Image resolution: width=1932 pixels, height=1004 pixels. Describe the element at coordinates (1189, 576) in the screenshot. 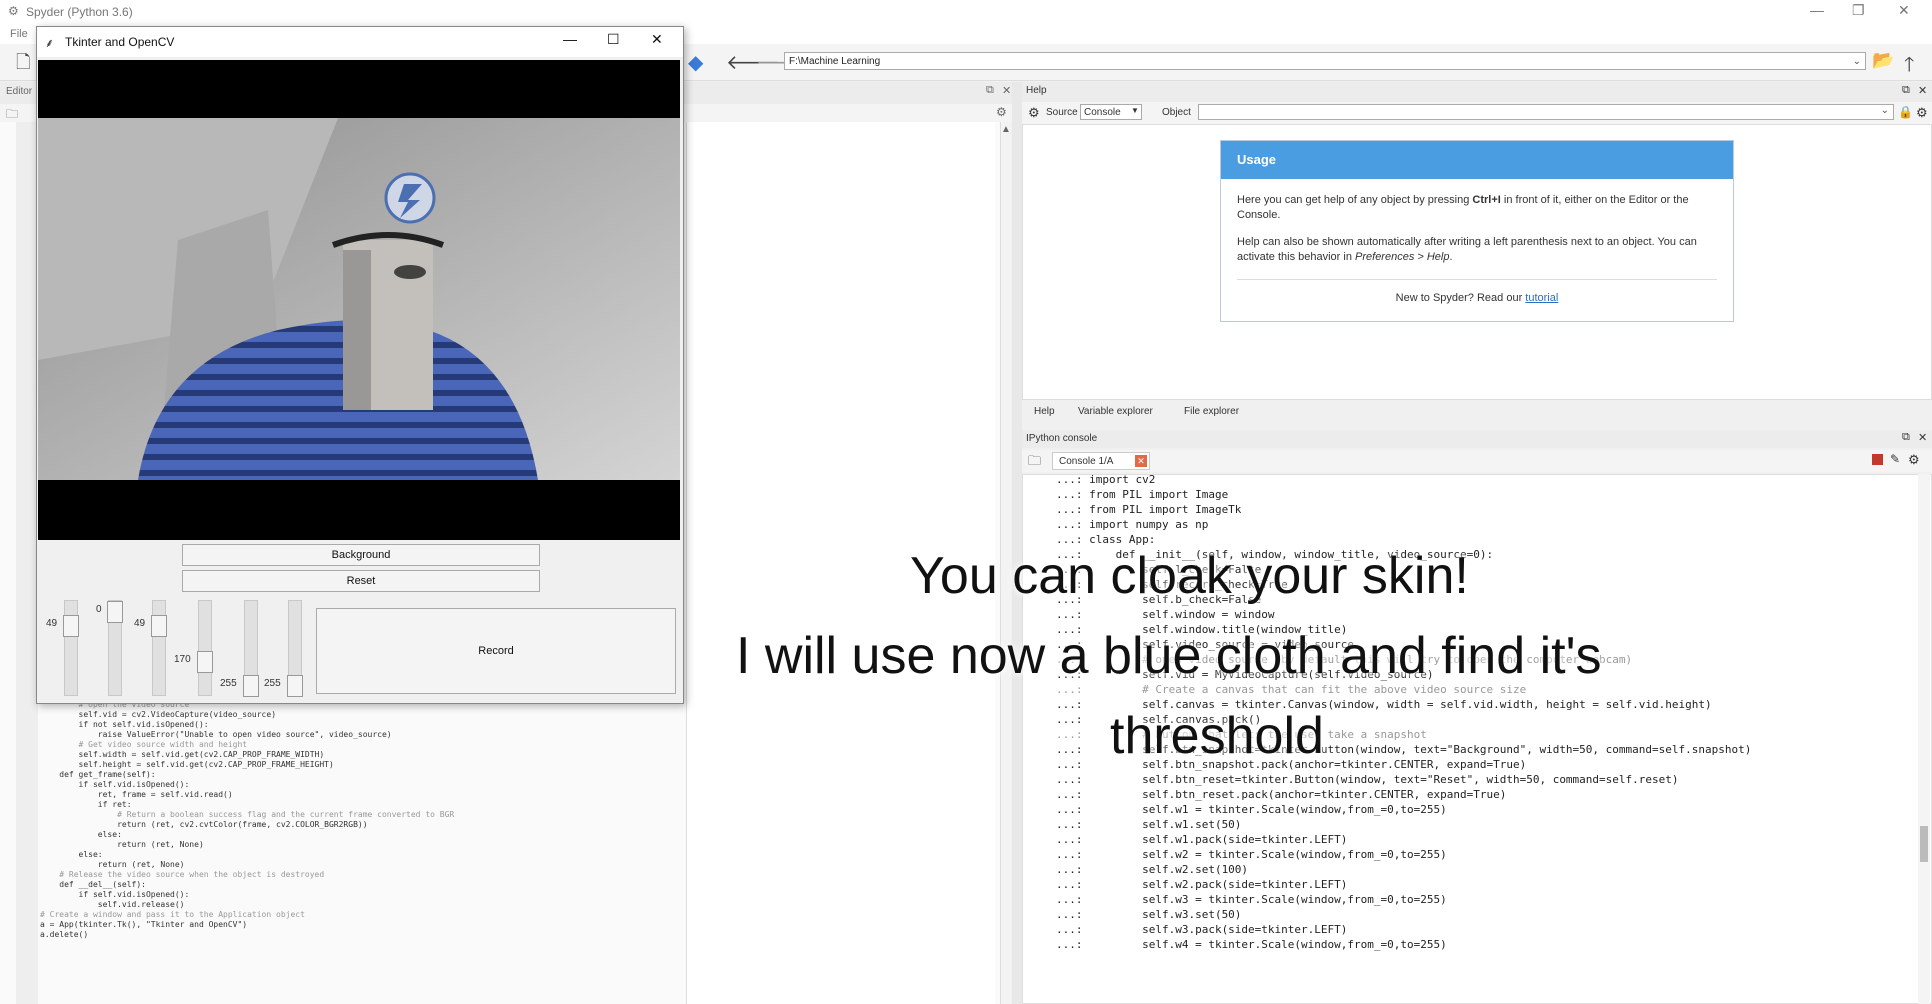

I see `subtitle-line-1: You can cloak your skin!` at that location.